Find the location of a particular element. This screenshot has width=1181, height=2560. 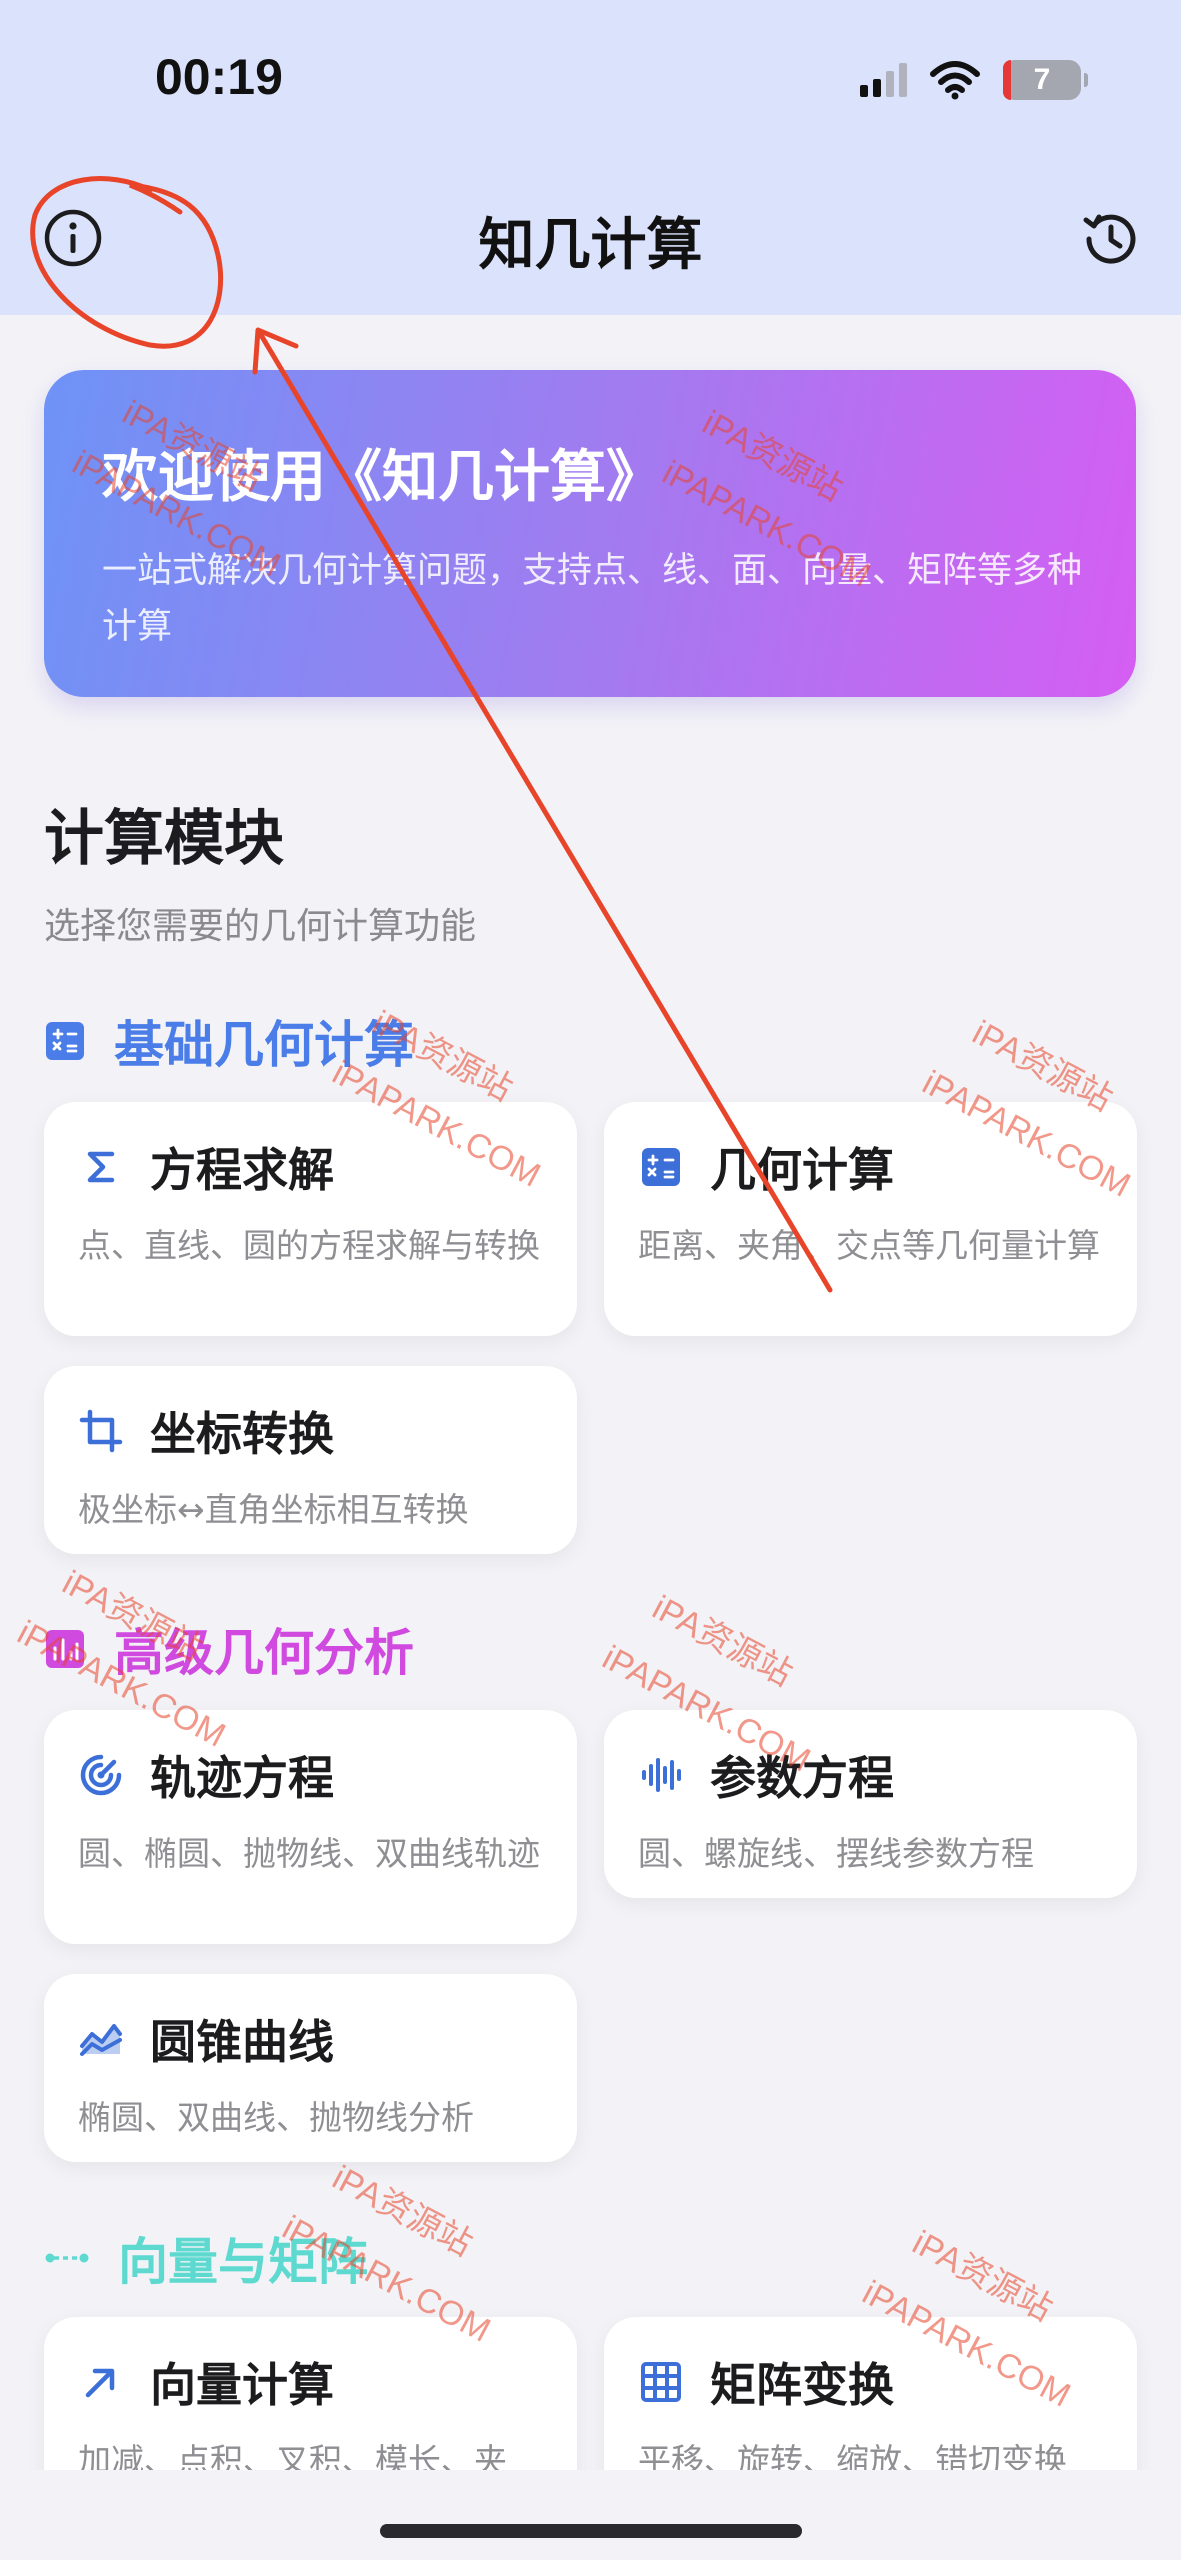

battery-level: 7 is located at coordinates (1042, 79).